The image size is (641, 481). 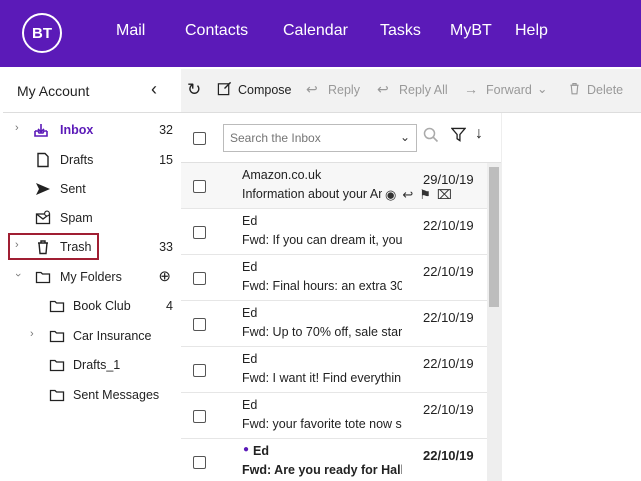 What do you see at coordinates (164, 276) in the screenshot?
I see `add-folder-icon: ⊕` at bounding box center [164, 276].